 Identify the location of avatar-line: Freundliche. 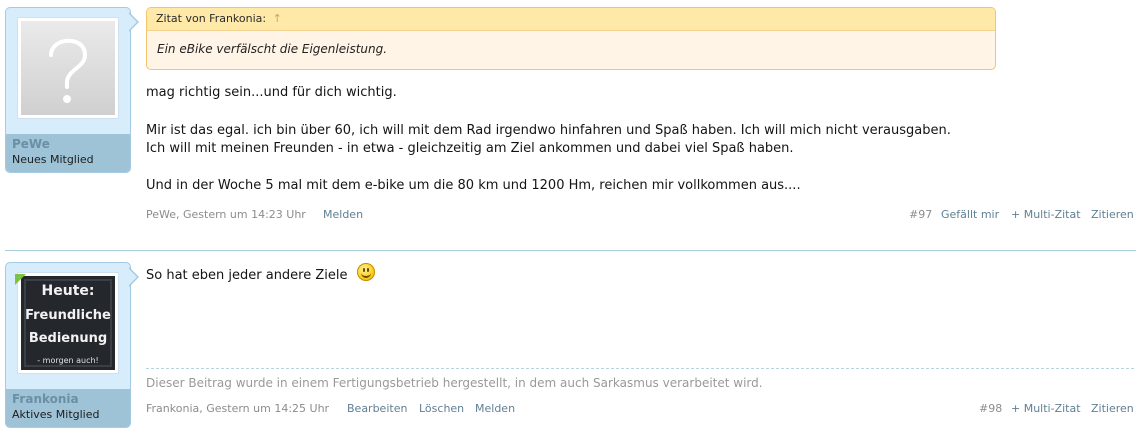
(68, 315).